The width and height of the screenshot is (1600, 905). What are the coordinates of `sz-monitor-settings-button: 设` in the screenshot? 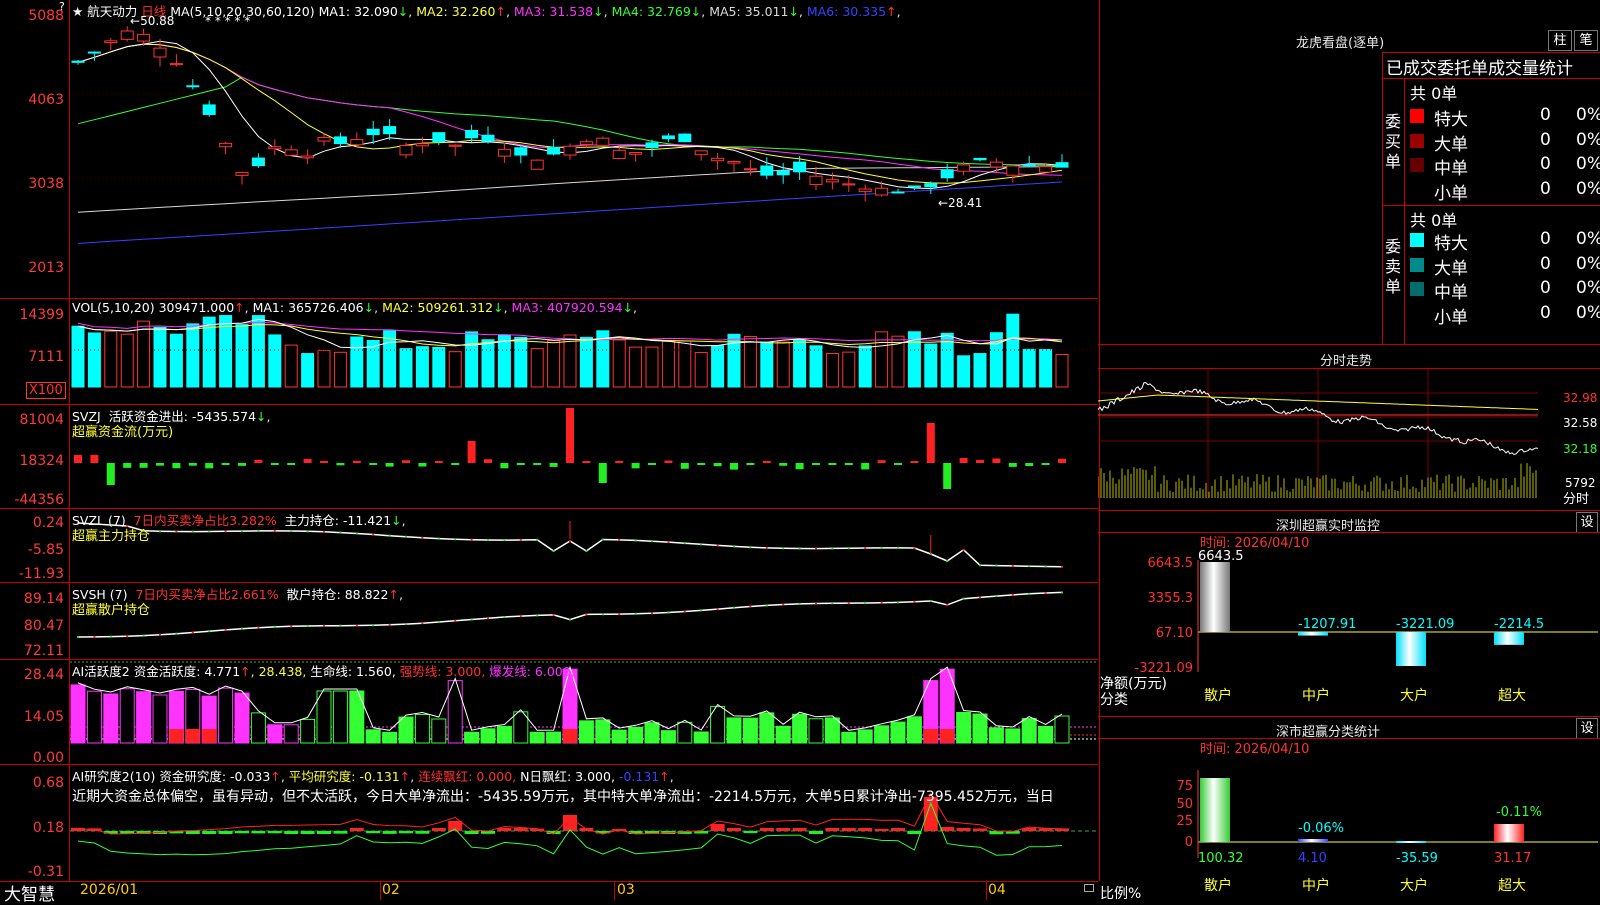 It's located at (1587, 522).